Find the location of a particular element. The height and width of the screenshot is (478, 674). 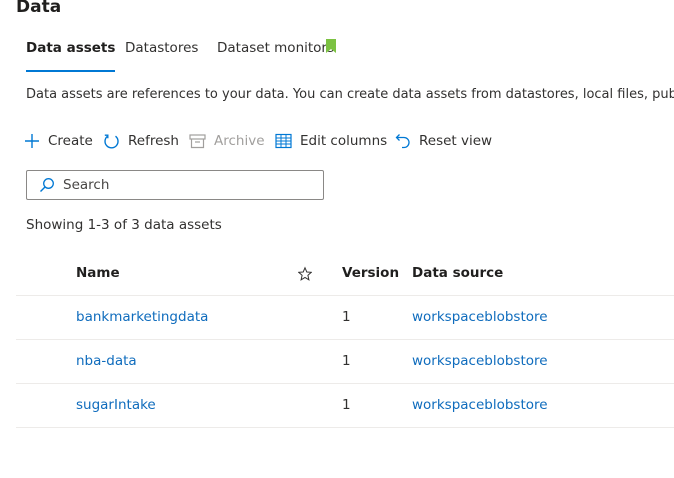

archive-button: Archive is located at coordinates (227, 141).